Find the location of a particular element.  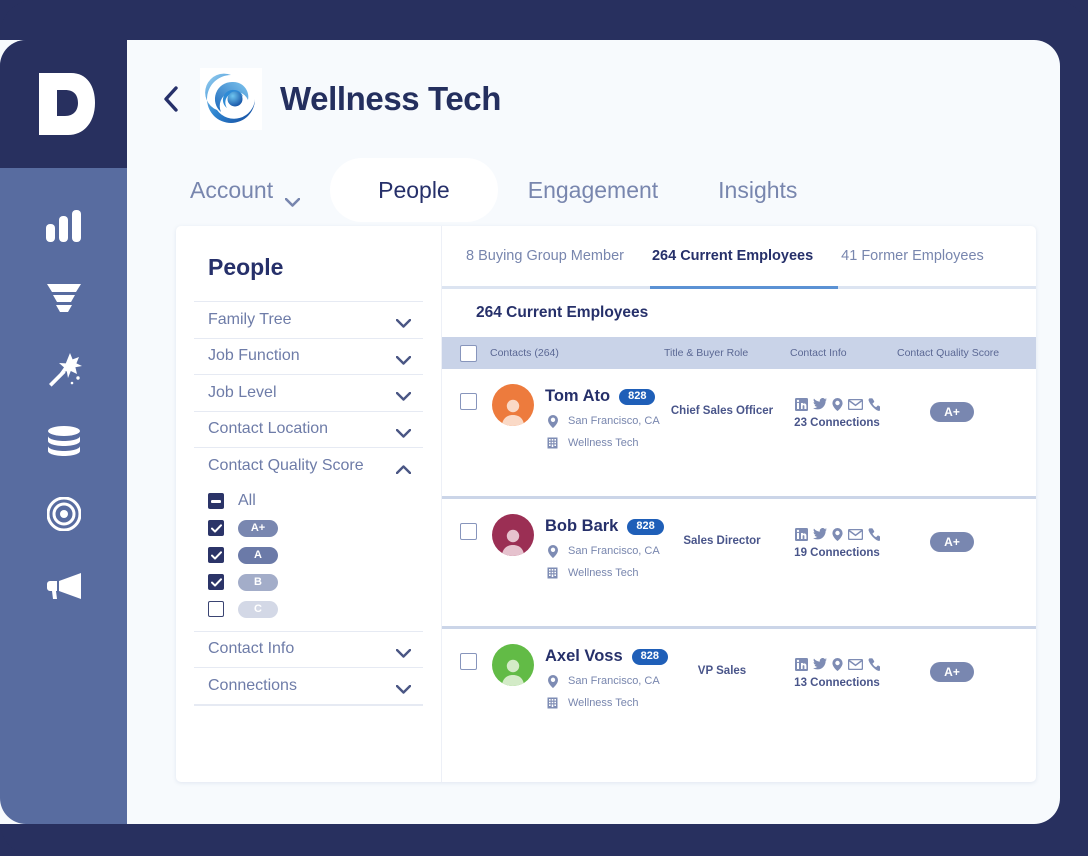

magic-wand-icon is located at coordinates (64, 370).